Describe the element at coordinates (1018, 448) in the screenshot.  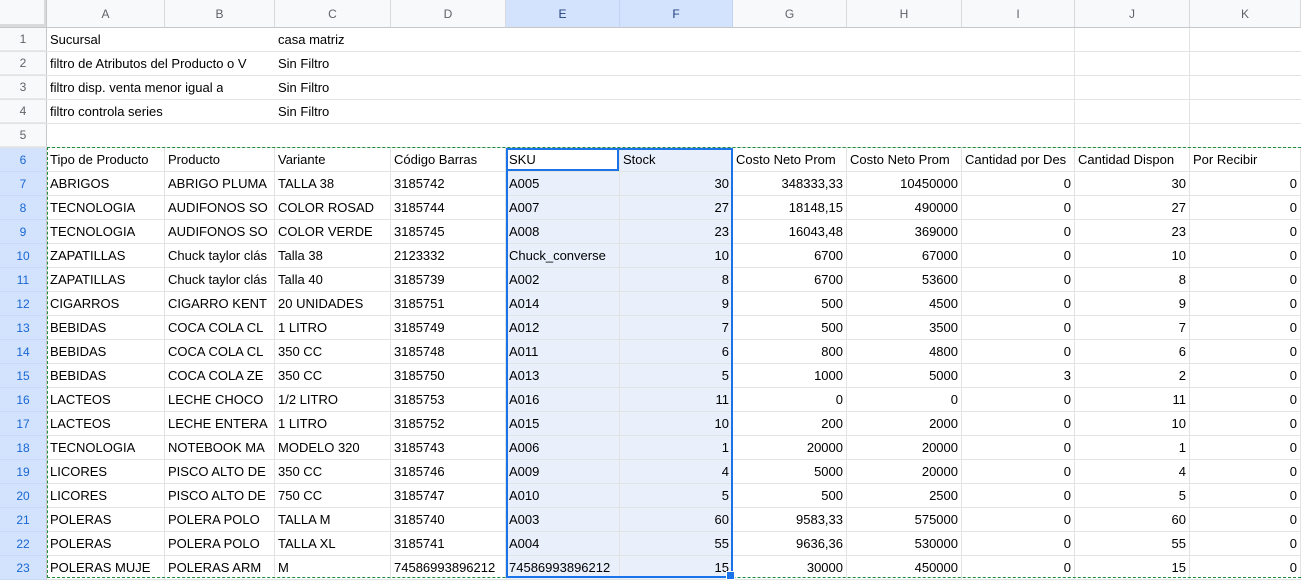
I see `cell-I18: 0` at that location.